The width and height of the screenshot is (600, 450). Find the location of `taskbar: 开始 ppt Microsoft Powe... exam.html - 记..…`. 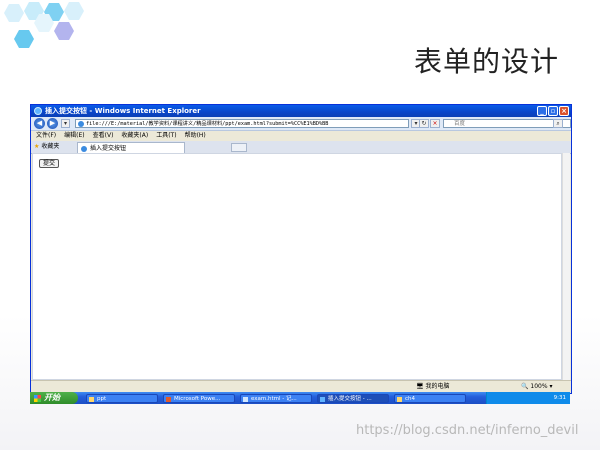

taskbar: 开始 ppt Microsoft Powe... exam.html - 记..… is located at coordinates (300, 398).